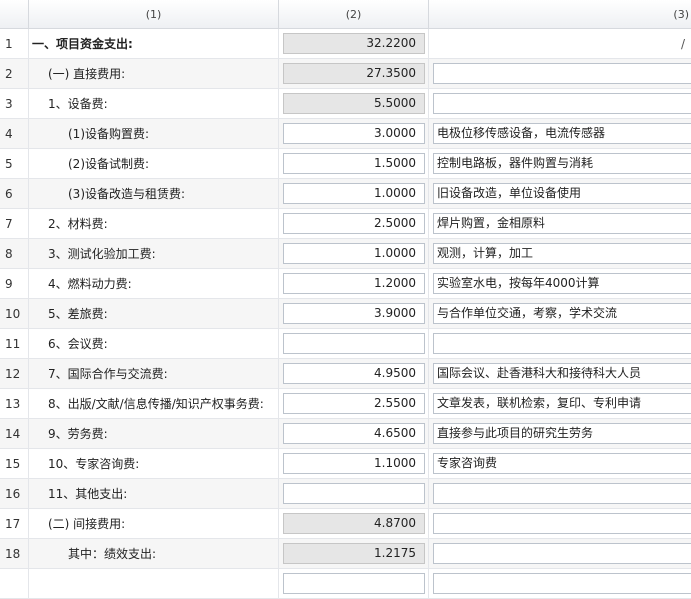 The height and width of the screenshot is (599, 691). I want to click on table-row: 3 1、设备费: 5.5000, so click(345, 104).